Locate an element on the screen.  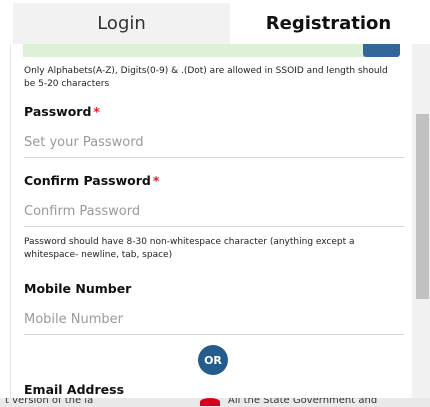
confirm-password-label-text: Confirm Password is located at coordinates (87, 180).